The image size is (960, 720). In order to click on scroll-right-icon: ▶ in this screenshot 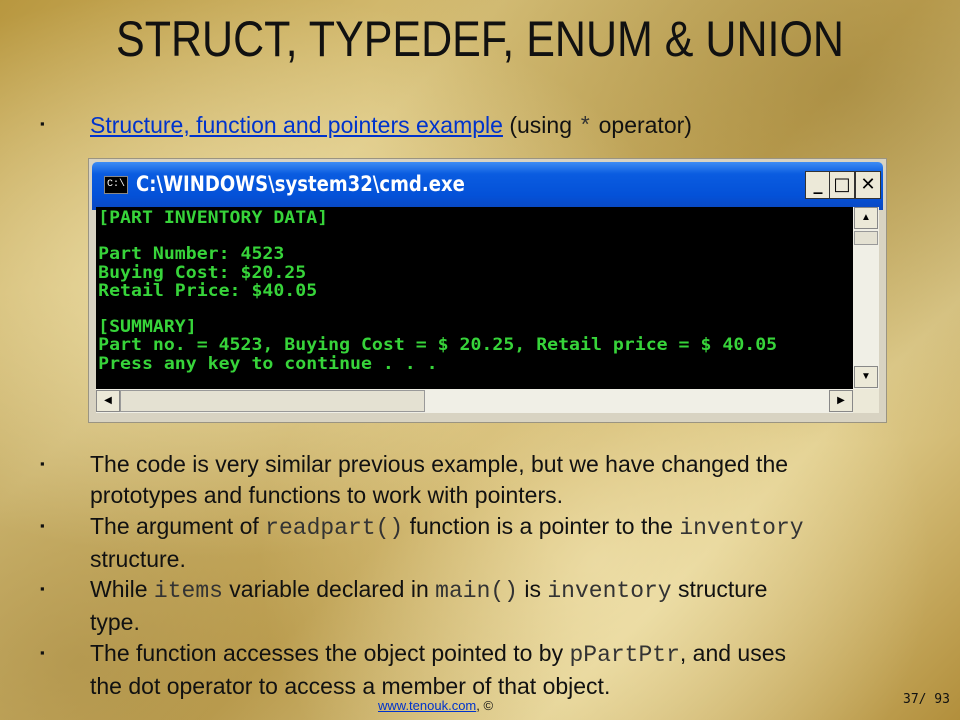, I will do `click(841, 401)`.